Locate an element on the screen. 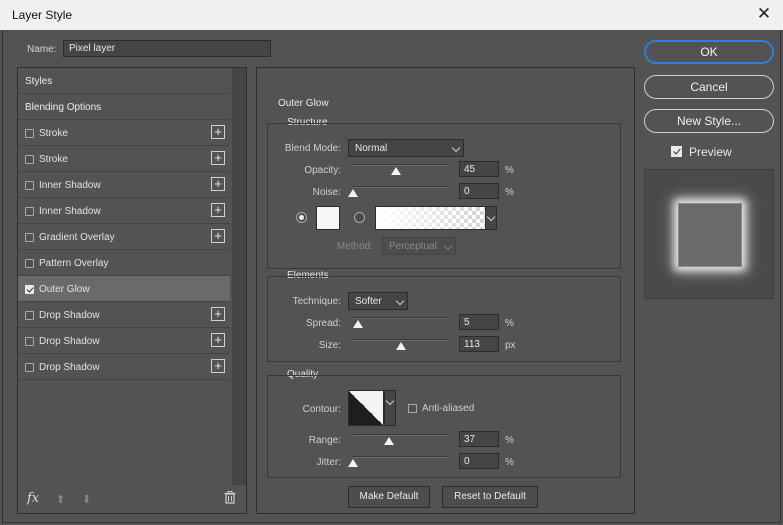 This screenshot has height=525, width=783. style-item-pattern-overlay: Pattern Overlay is located at coordinates (124, 263).